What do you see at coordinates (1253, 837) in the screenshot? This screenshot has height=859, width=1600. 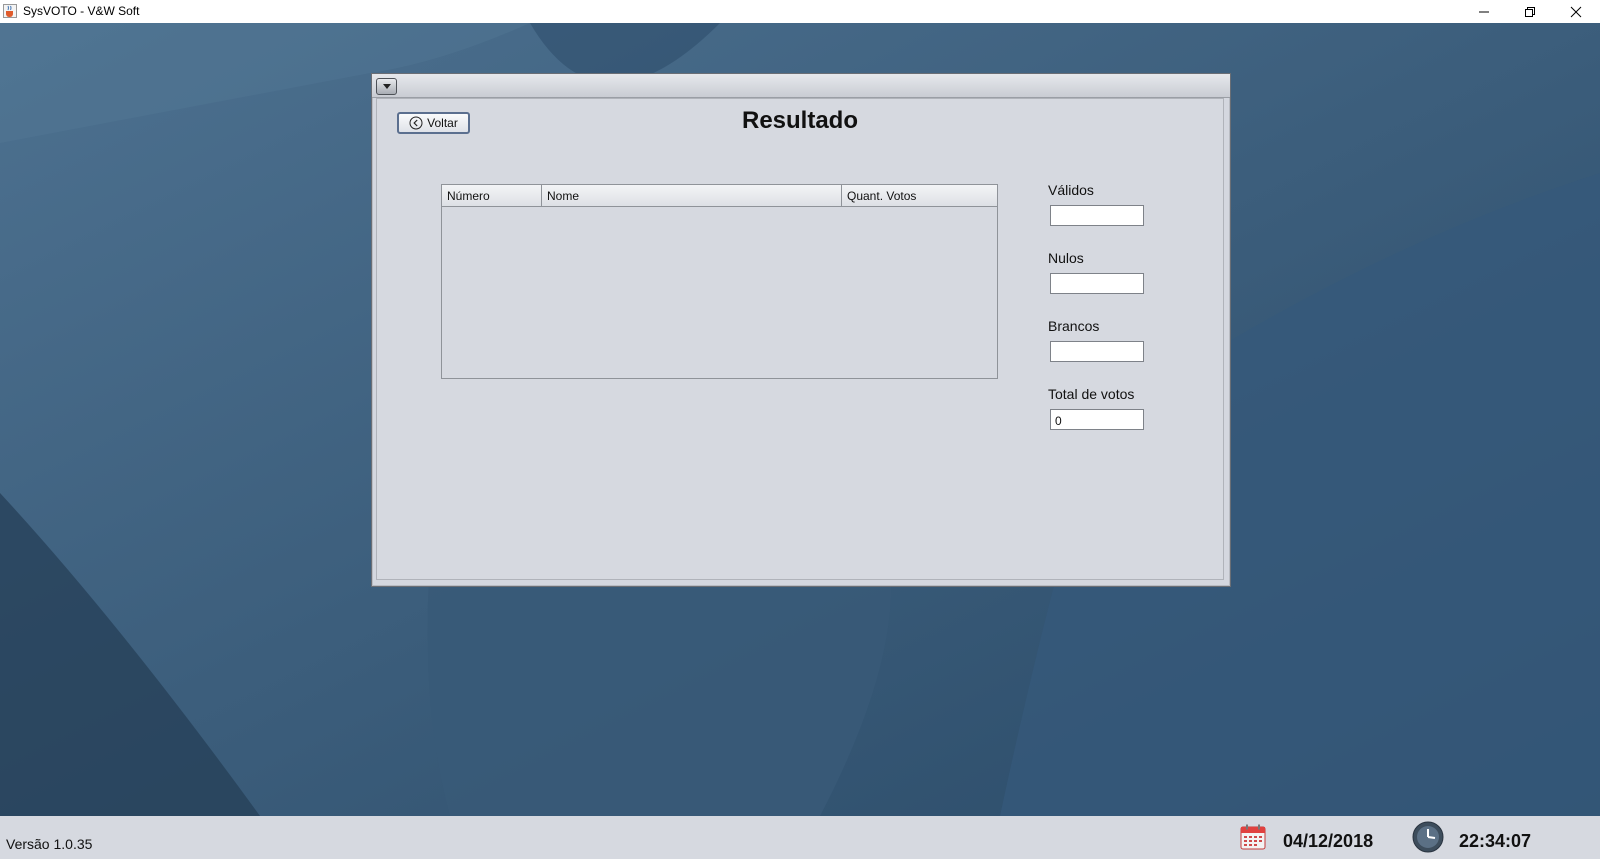 I see `calendar-icon` at bounding box center [1253, 837].